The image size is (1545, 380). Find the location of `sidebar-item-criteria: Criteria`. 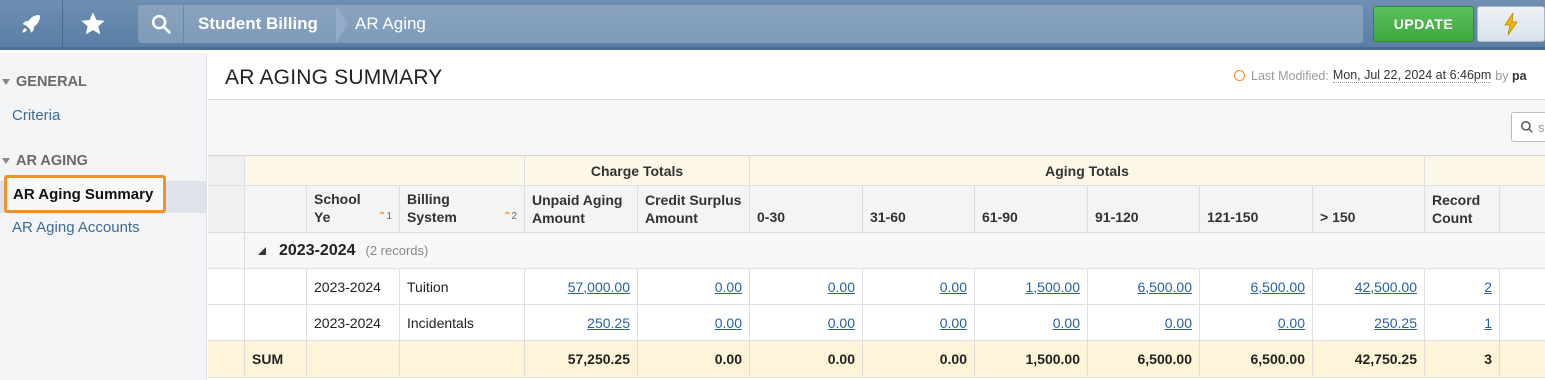

sidebar-item-criteria: Criteria is located at coordinates (36, 115).